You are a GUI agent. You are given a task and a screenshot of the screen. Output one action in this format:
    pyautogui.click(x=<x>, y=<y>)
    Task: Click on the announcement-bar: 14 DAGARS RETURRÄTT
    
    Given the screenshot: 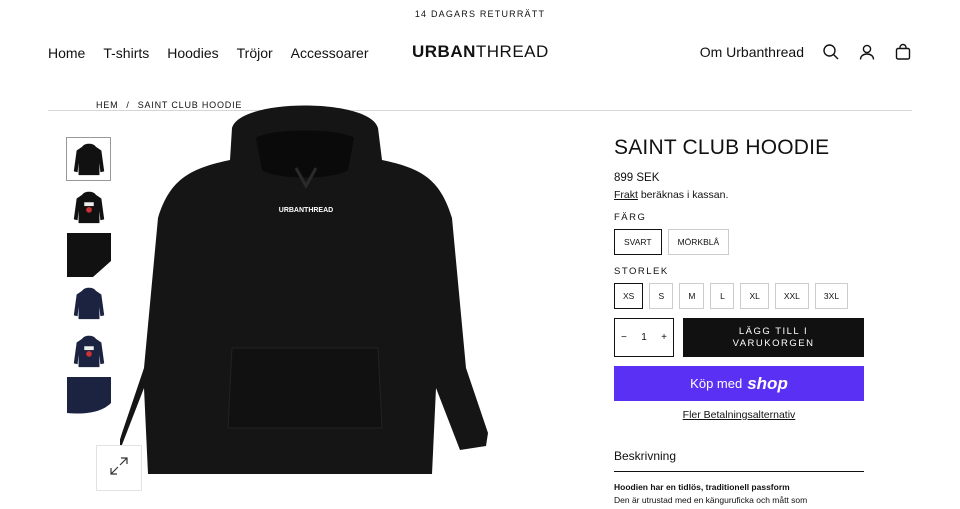 What is the action you would take?
    pyautogui.click(x=480, y=14)
    